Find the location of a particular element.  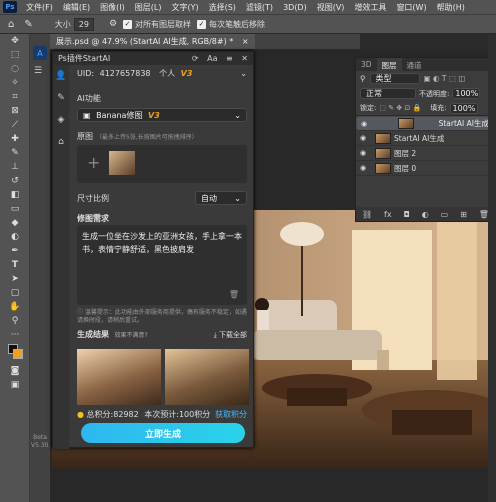

layer-row: ◉ 图层 0 is located at coordinates (425, 168).